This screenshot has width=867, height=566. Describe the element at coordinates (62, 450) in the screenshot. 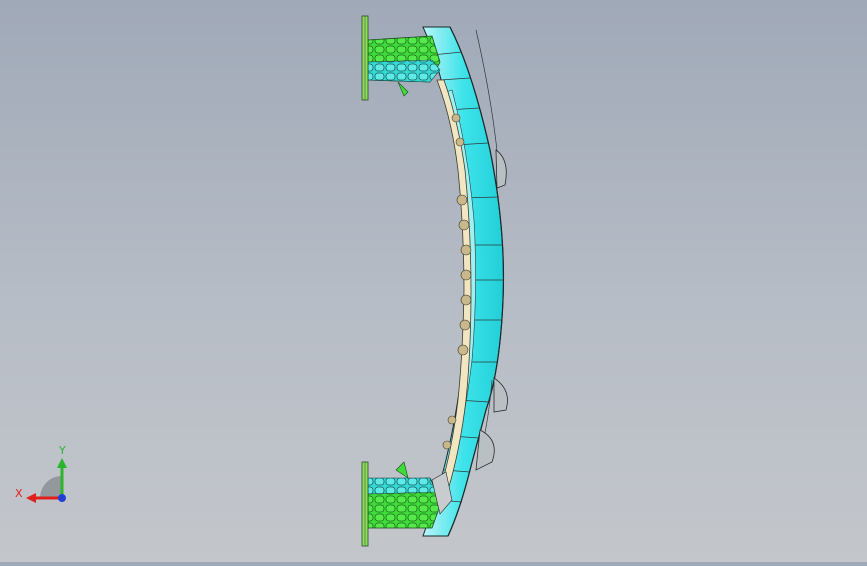

I see `y-axis-label: Y` at that location.